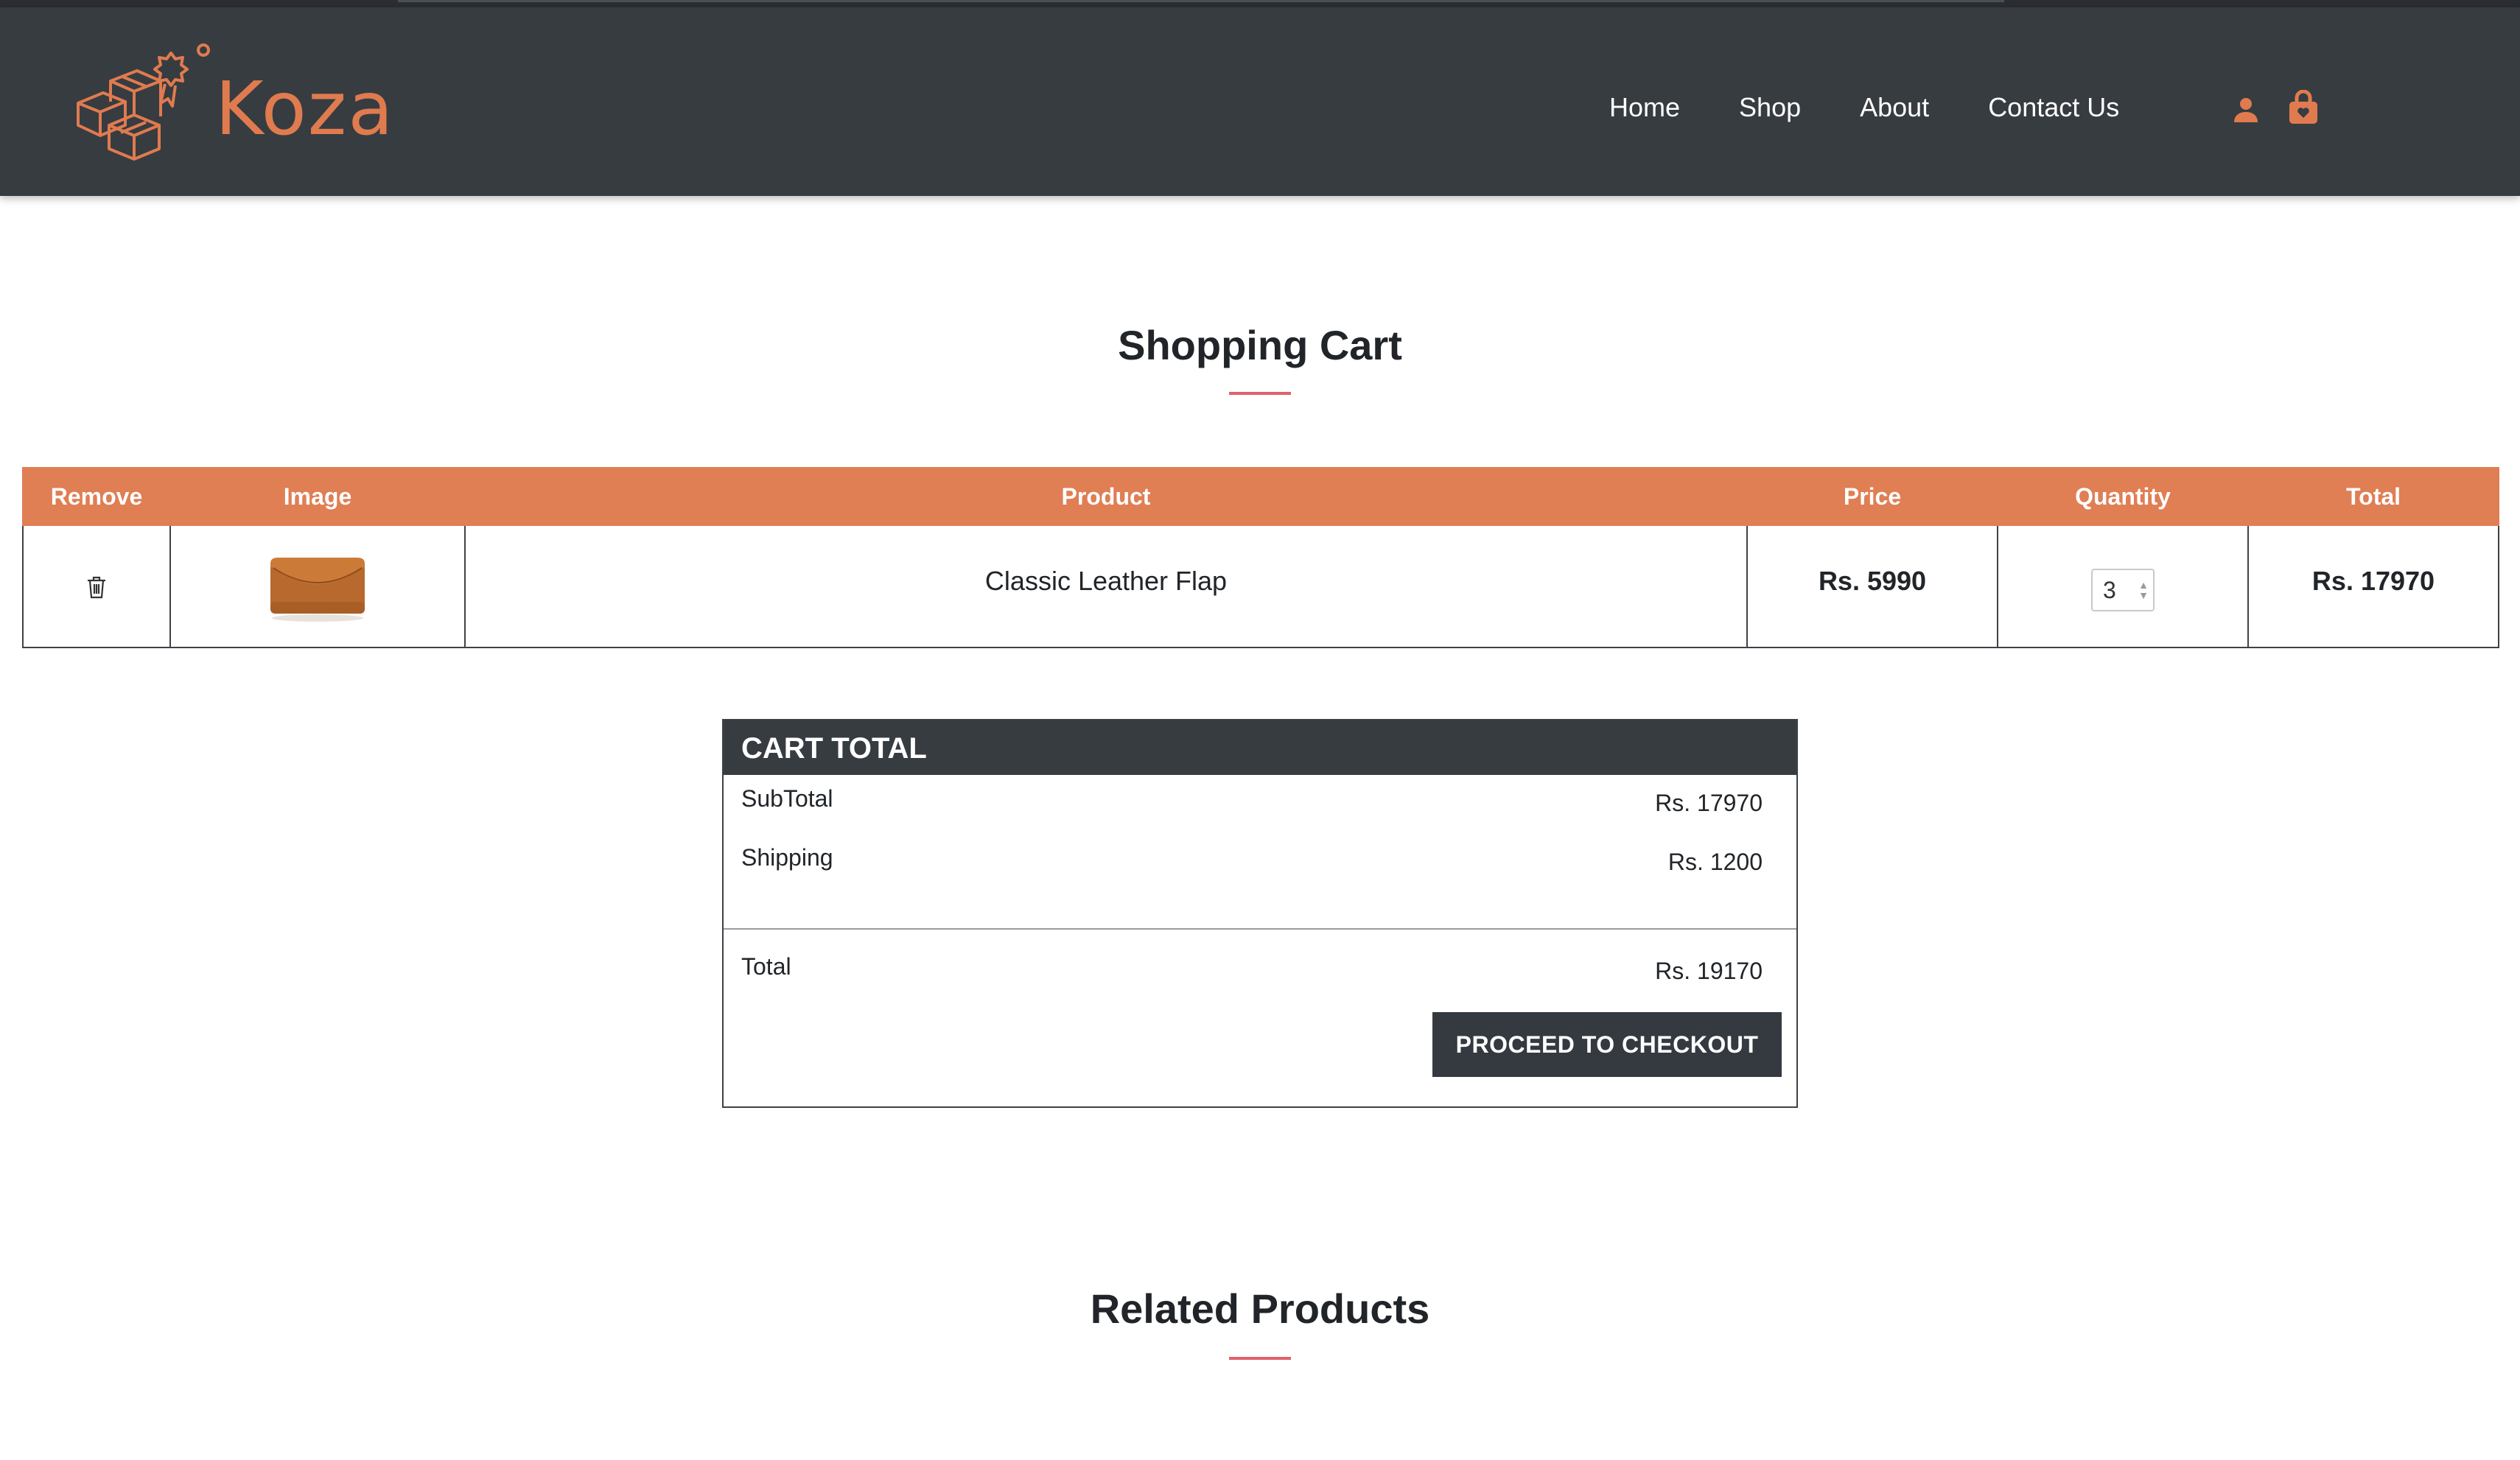 The image size is (2520, 1460). Describe the element at coordinates (1260, 345) in the screenshot. I see `page-title: Shopping Cart` at that location.